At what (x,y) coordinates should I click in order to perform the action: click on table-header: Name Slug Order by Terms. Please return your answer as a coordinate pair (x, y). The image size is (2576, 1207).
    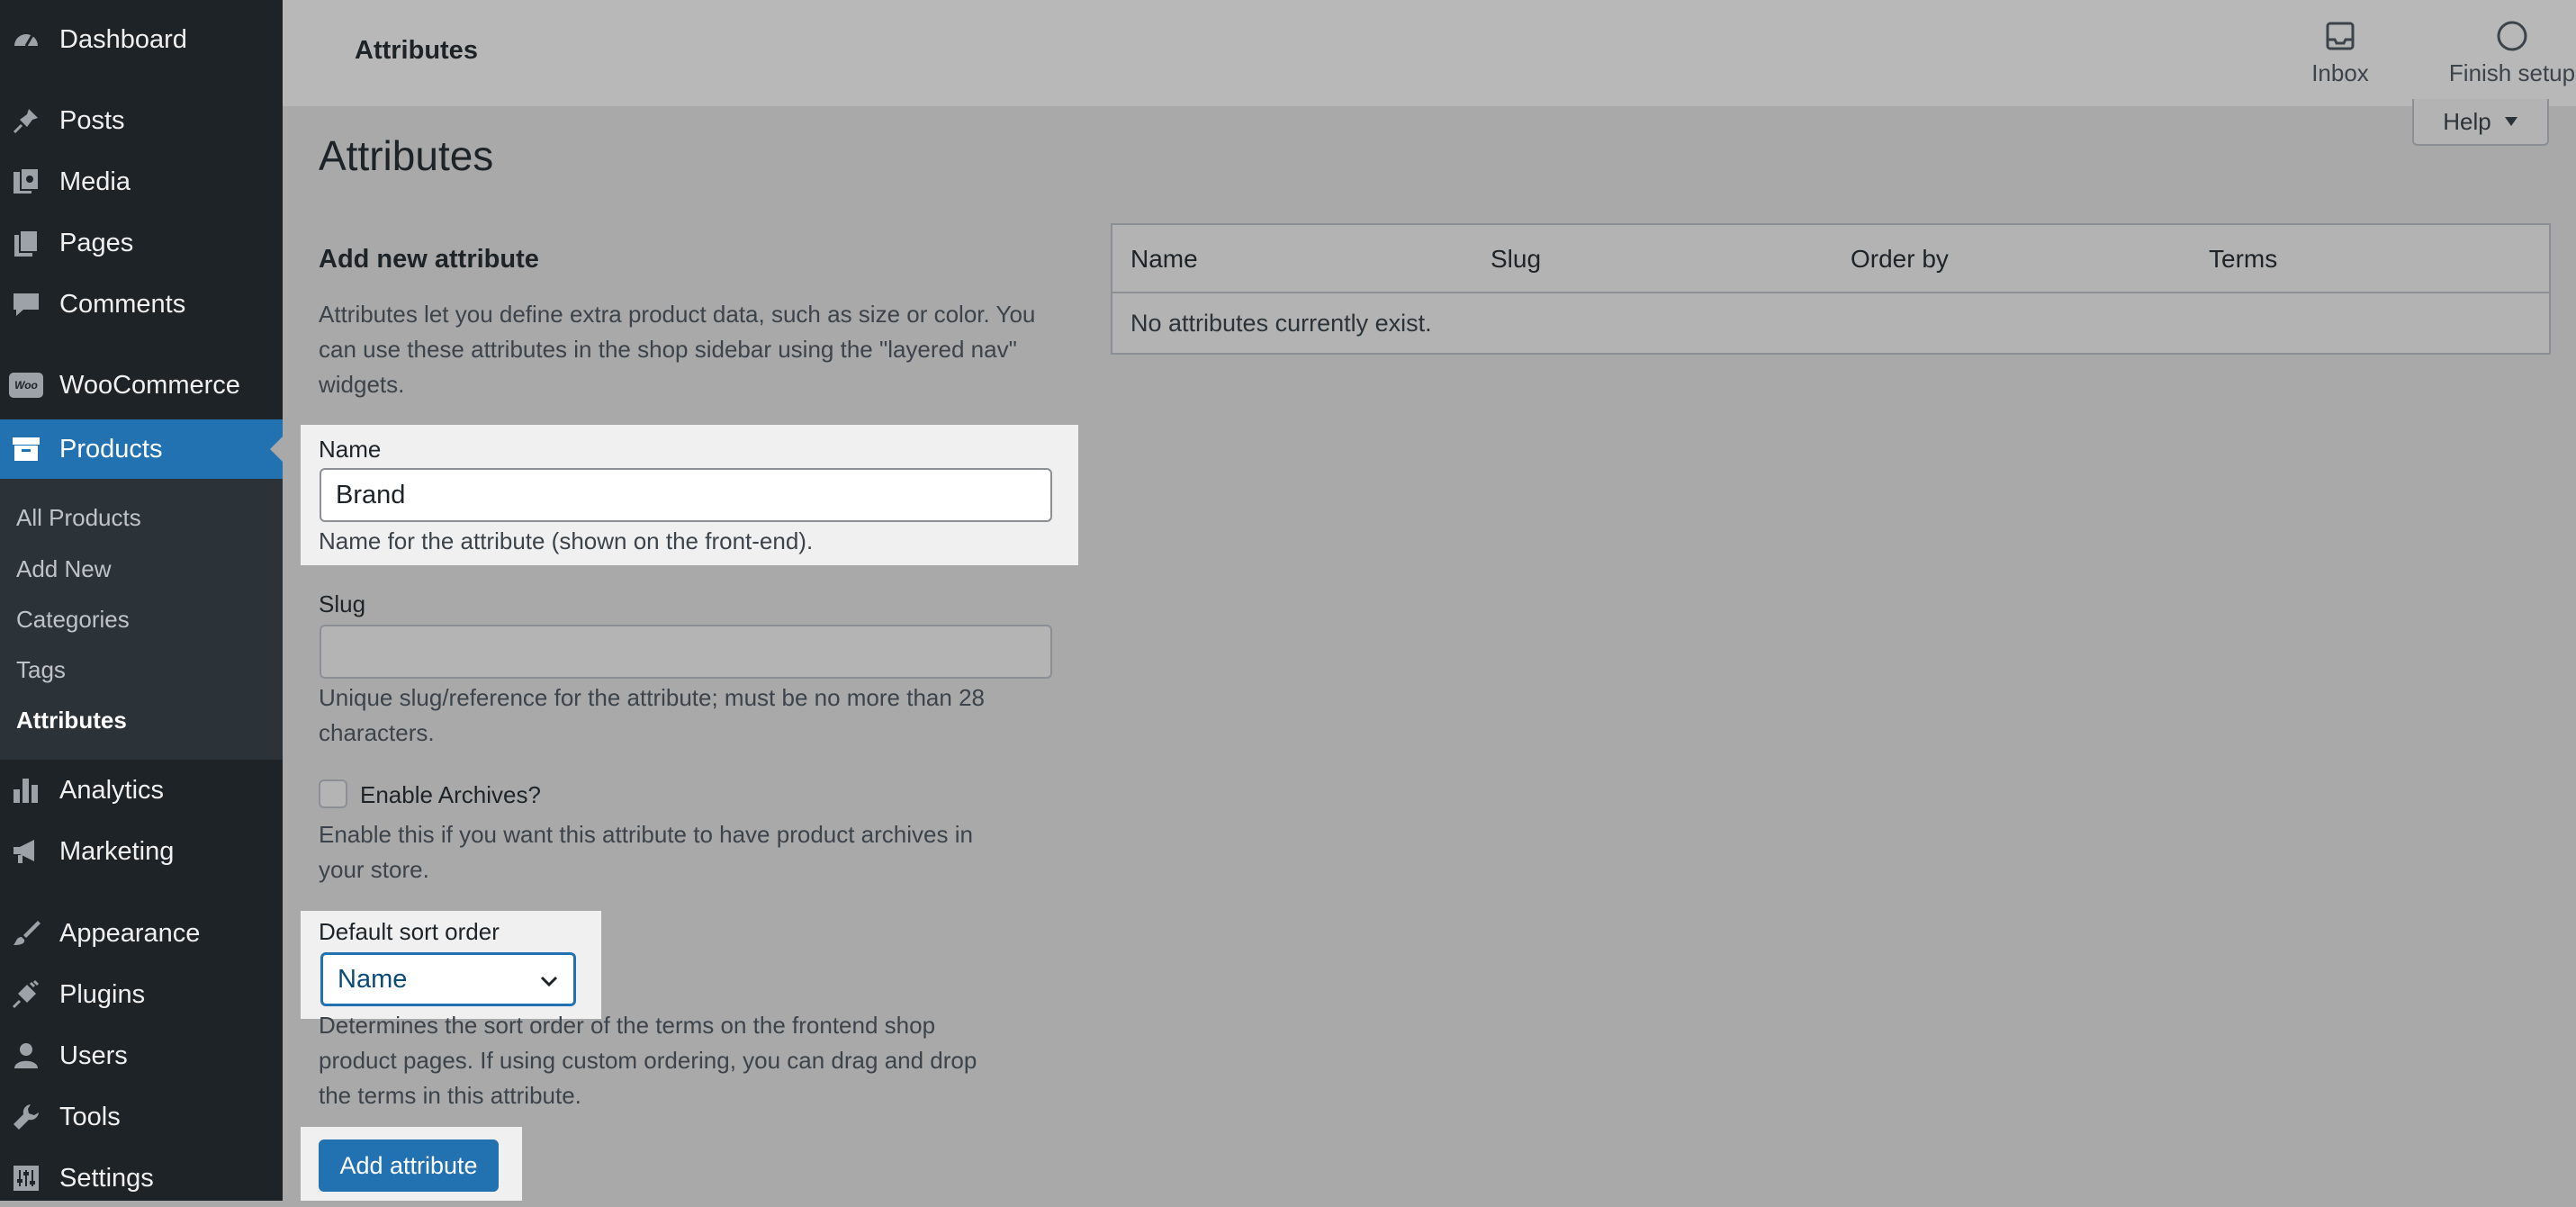
    Looking at the image, I should click on (1830, 259).